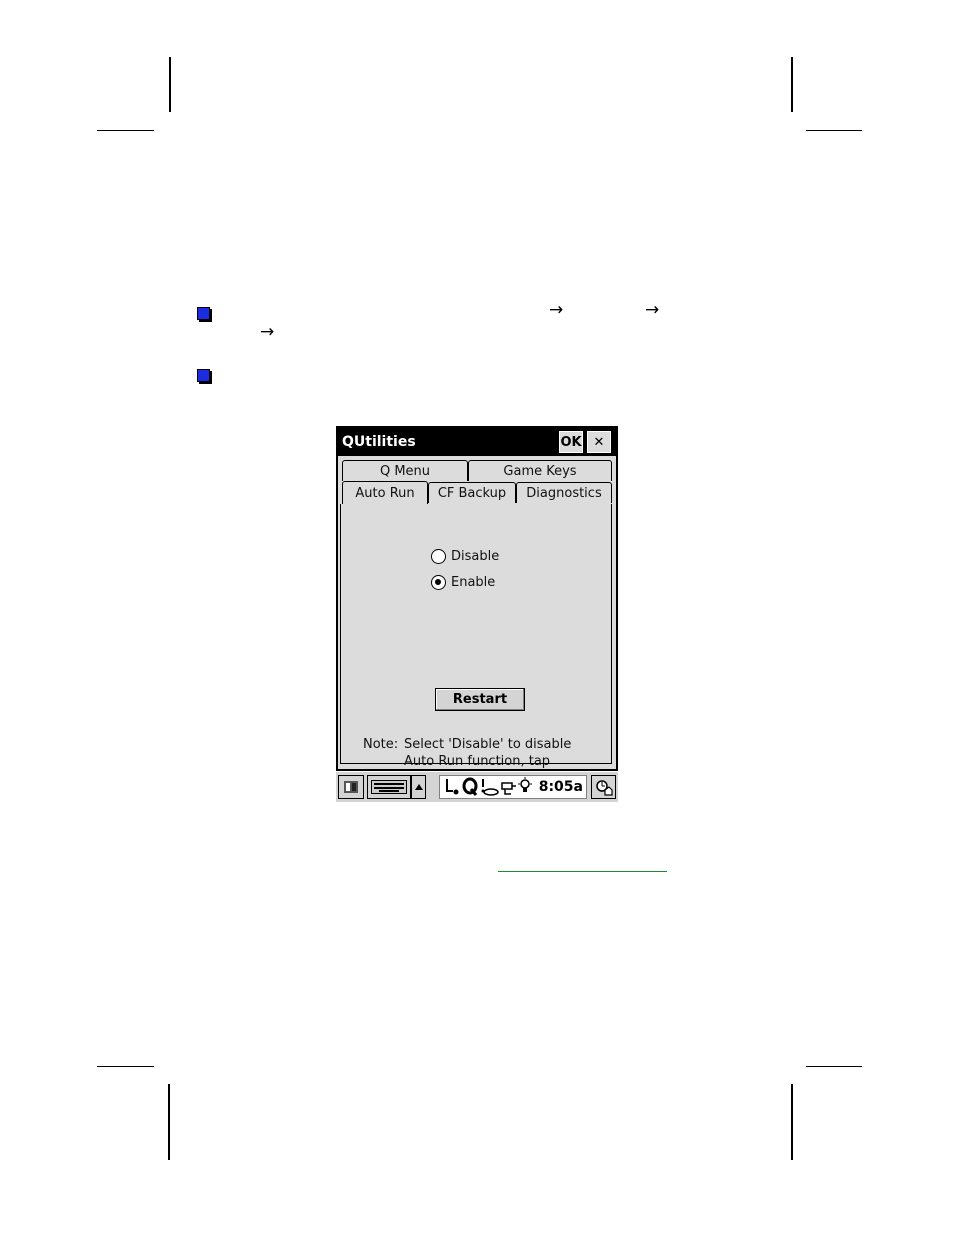 Image resolution: width=954 pixels, height=1235 pixels. Describe the element at coordinates (351, 787) in the screenshot. I see `start-icon` at that location.